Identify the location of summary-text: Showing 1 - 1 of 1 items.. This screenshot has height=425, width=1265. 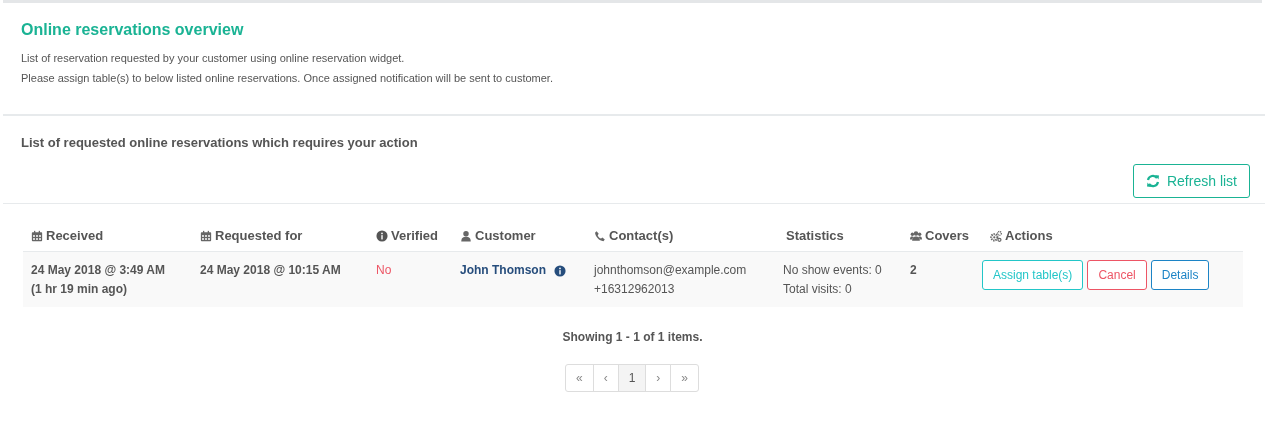
(632, 337).